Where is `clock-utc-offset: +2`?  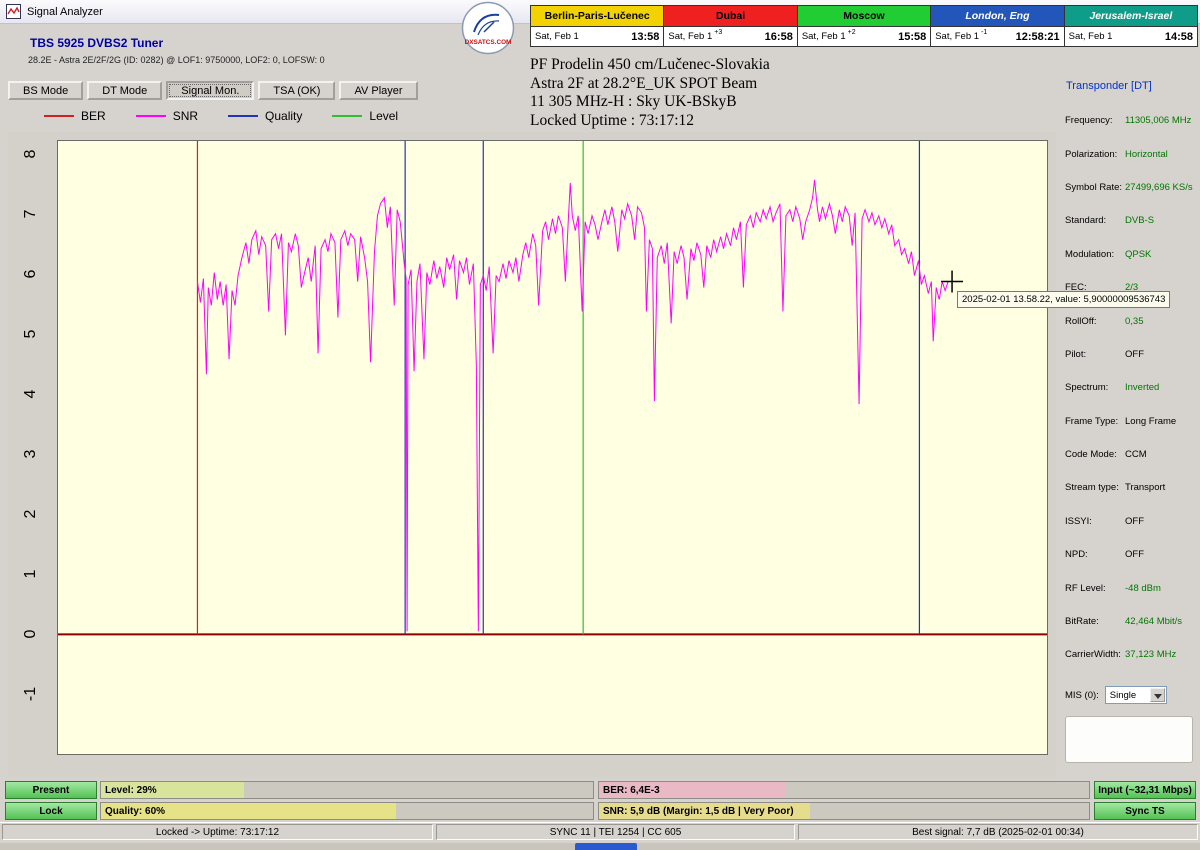
clock-utc-offset: +2 is located at coordinates (851, 32).